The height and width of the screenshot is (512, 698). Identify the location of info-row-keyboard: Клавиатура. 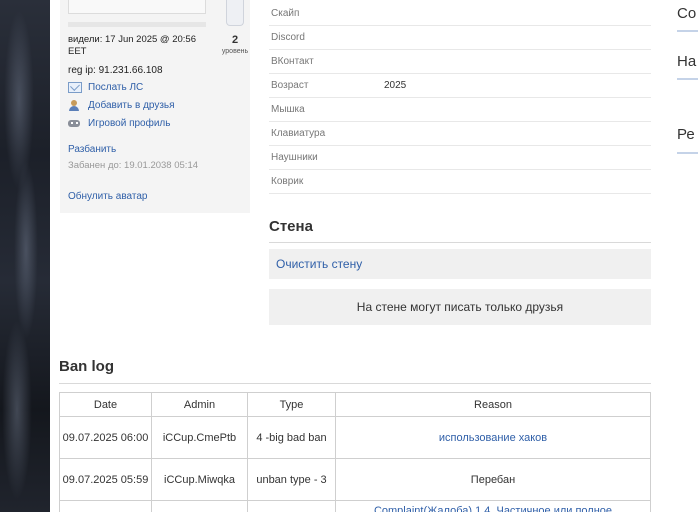
(460, 134).